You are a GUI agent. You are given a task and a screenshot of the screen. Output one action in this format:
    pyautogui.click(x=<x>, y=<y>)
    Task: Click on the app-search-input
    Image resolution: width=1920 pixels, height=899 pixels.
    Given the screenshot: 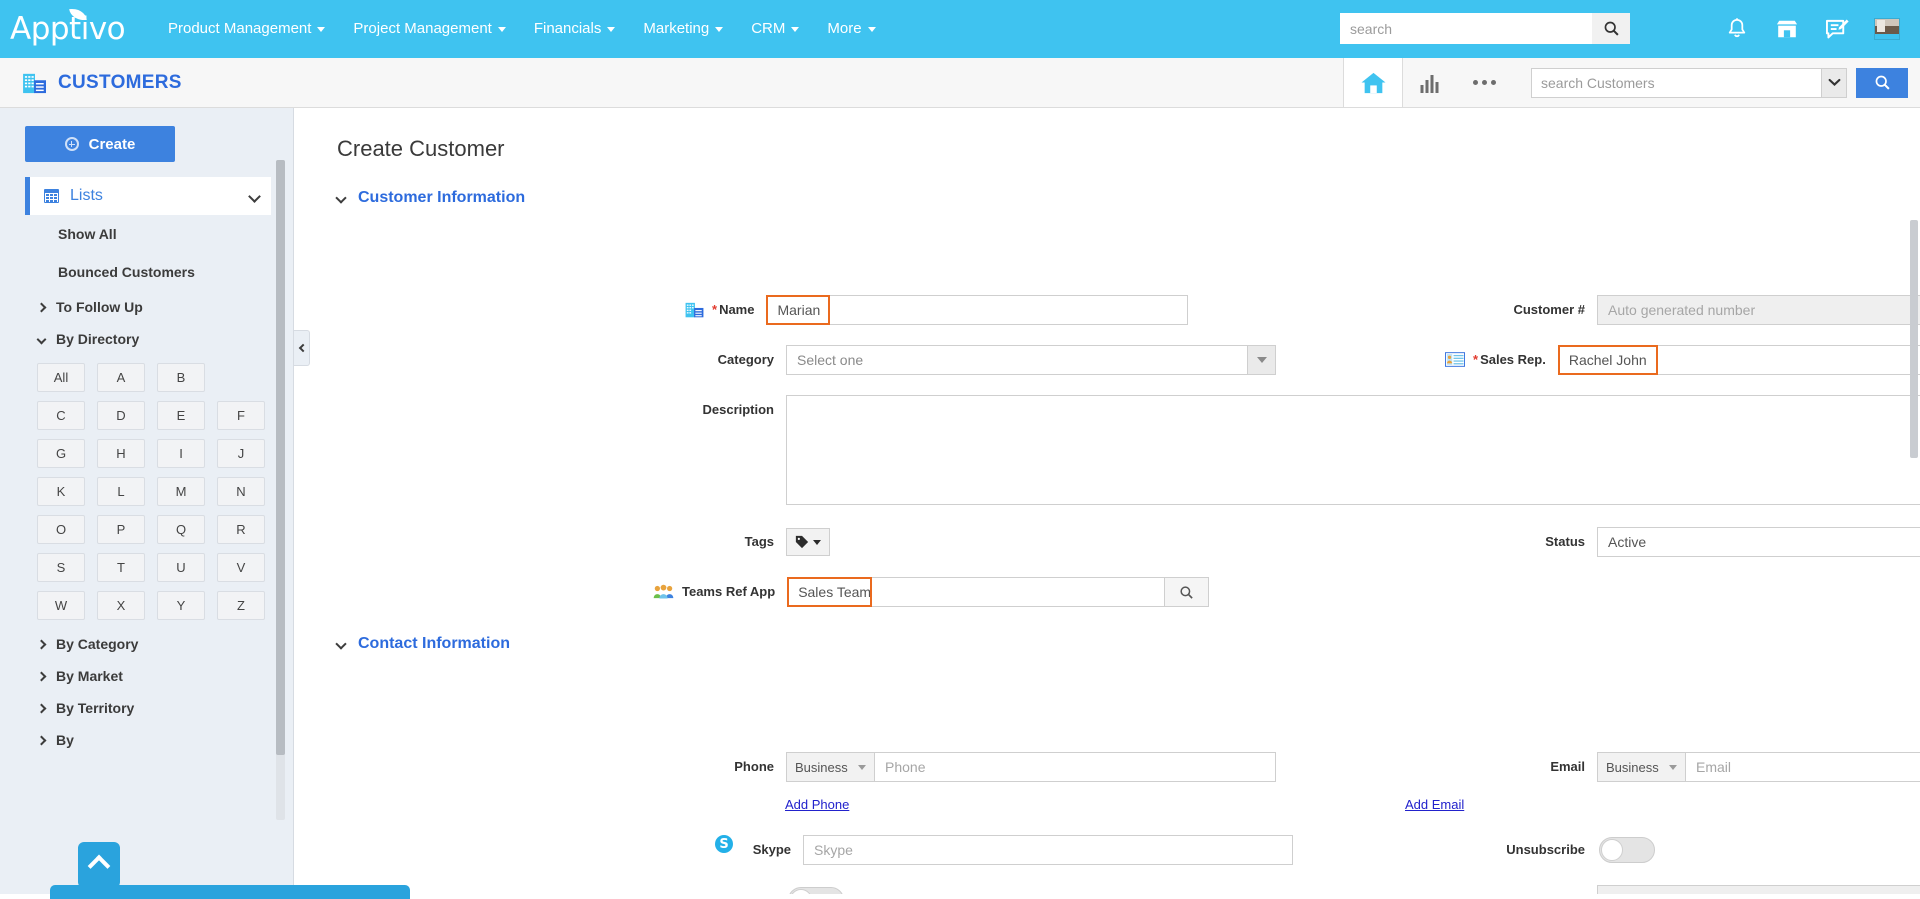 What is the action you would take?
    pyautogui.click(x=1676, y=82)
    